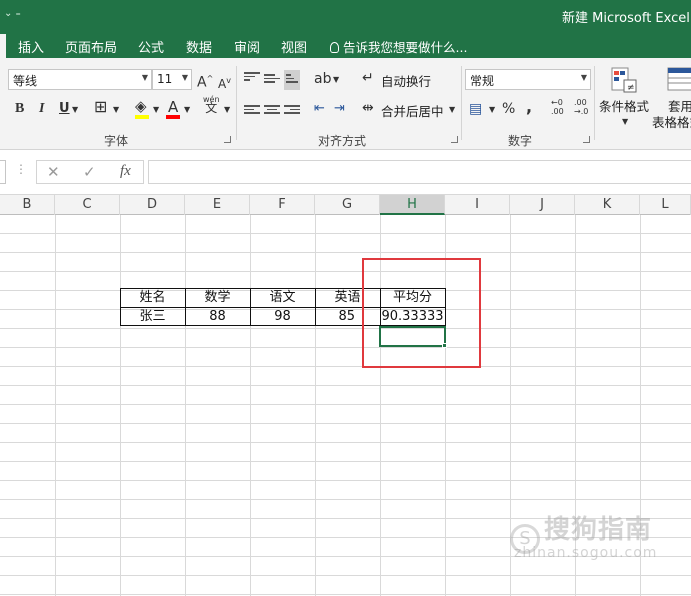 Image resolution: width=691 pixels, height=596 pixels. What do you see at coordinates (581, 111) in the screenshot?
I see `dec-decimal-bottom: →.0` at bounding box center [581, 111].